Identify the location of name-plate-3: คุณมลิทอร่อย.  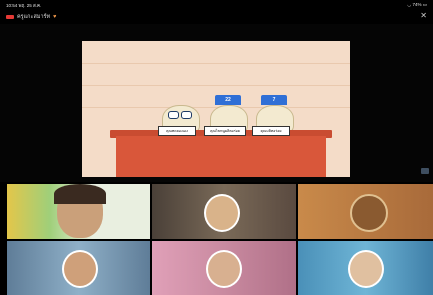
(271, 131).